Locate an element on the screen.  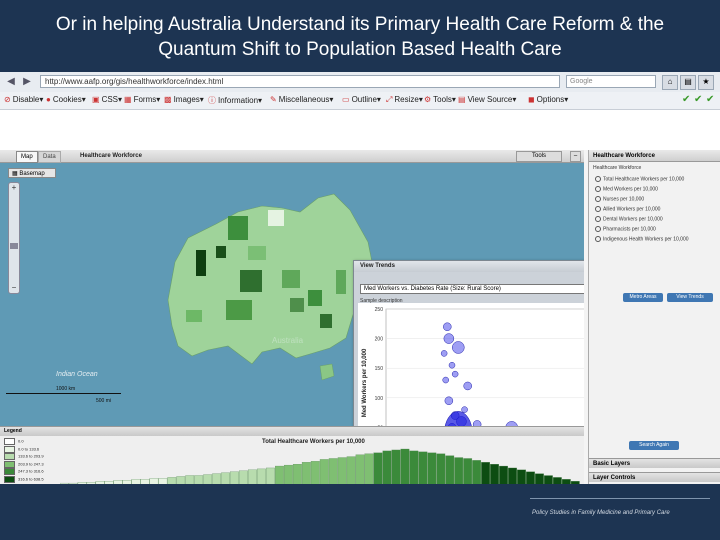
tab-data: Data is located at coordinates (49, 157).